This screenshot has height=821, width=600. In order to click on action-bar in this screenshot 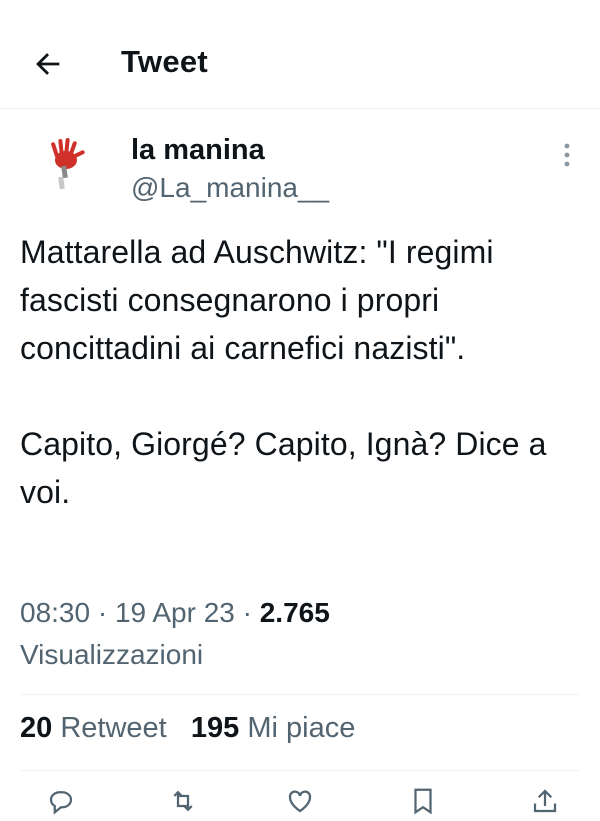, I will do `click(300, 801)`.